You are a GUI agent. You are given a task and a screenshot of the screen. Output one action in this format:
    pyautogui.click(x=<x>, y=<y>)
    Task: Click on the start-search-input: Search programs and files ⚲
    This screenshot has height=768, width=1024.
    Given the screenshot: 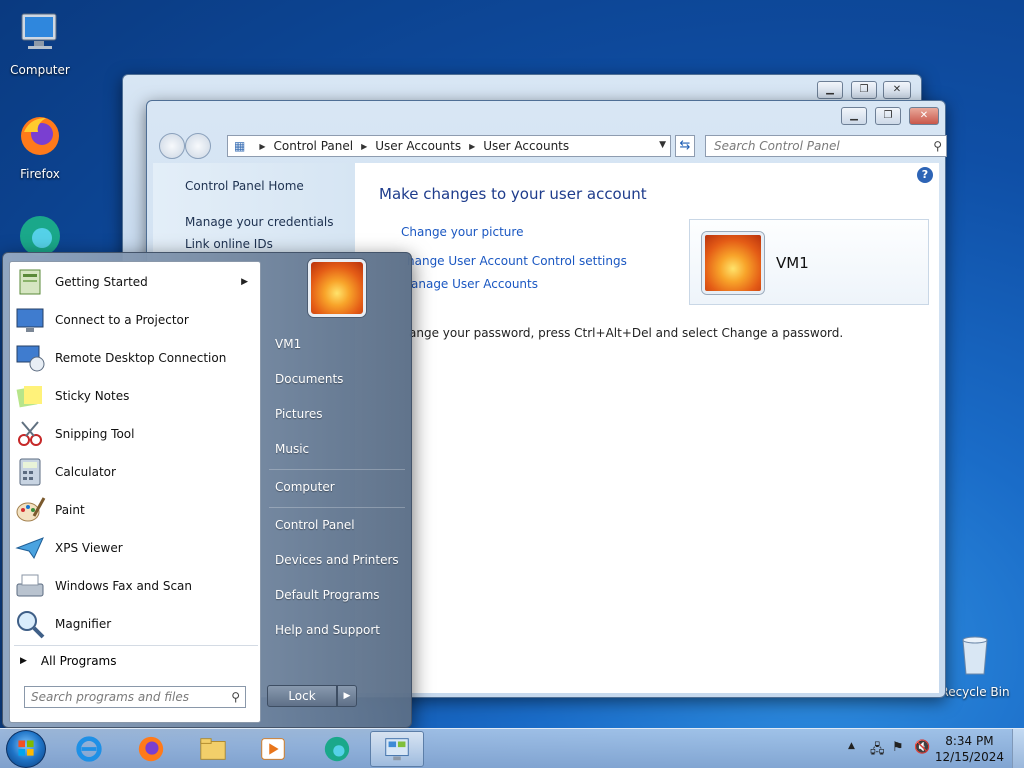 What is the action you would take?
    pyautogui.click(x=135, y=697)
    